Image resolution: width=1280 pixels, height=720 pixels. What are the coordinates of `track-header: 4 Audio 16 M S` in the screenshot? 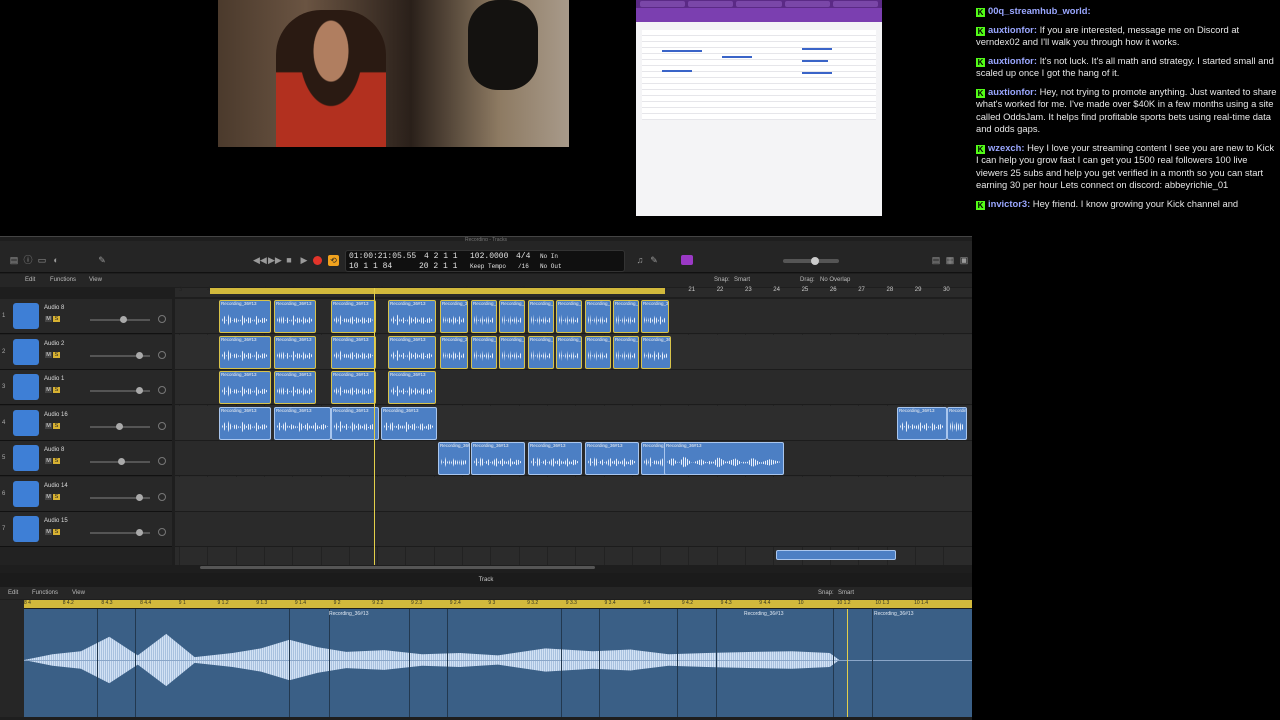 It's located at (86, 423).